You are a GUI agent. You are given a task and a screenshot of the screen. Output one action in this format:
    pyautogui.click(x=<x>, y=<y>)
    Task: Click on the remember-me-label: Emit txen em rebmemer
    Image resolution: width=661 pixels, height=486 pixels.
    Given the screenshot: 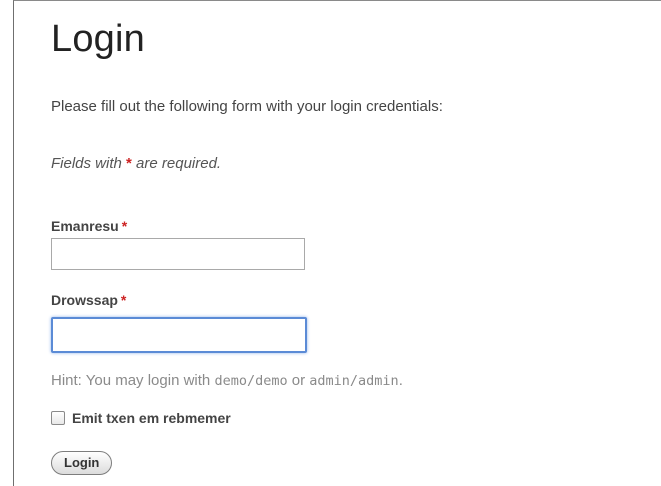 What is the action you would take?
    pyautogui.click(x=151, y=418)
    